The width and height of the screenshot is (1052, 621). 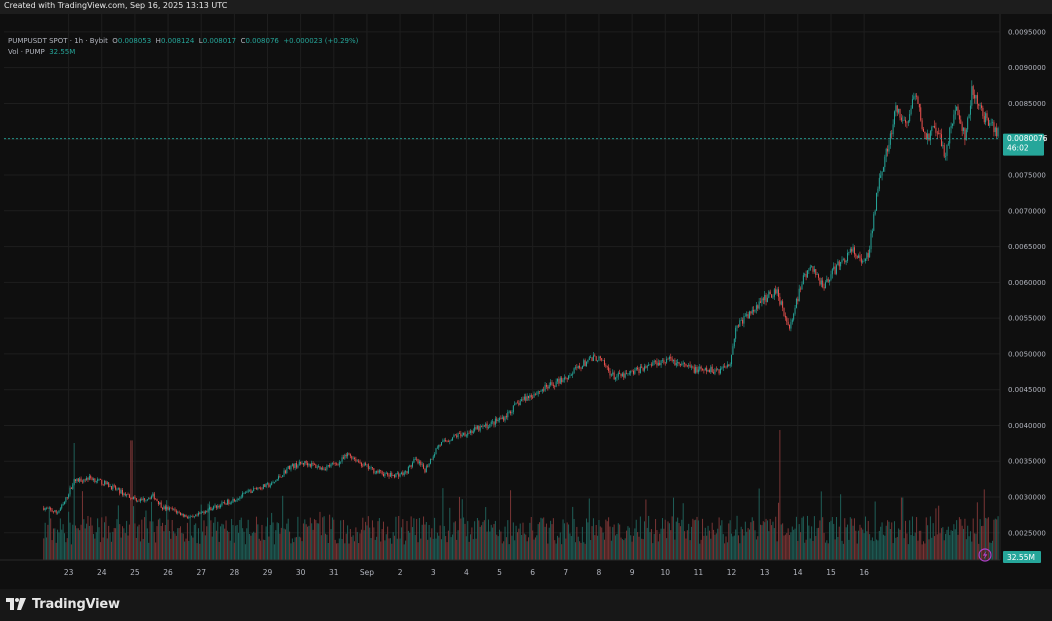 What do you see at coordinates (63, 604) in the screenshot?
I see `tradingview-logo: TradingView` at bounding box center [63, 604].